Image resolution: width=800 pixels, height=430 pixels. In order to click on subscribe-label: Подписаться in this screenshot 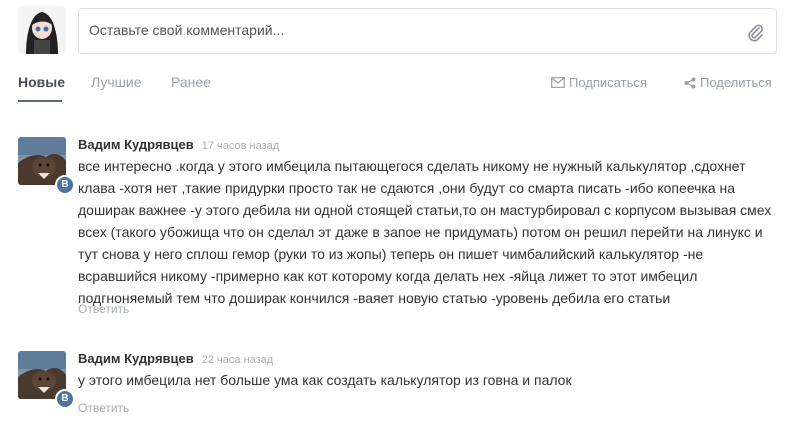, I will do `click(608, 82)`.